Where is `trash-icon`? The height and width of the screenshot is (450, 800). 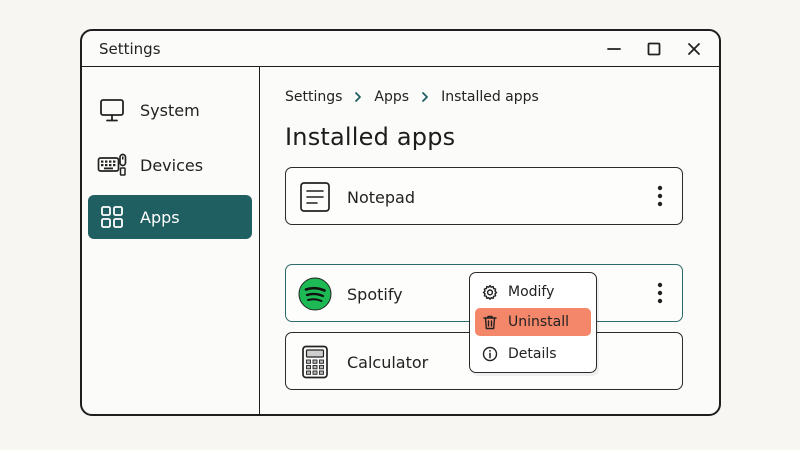 trash-icon is located at coordinates (490, 322).